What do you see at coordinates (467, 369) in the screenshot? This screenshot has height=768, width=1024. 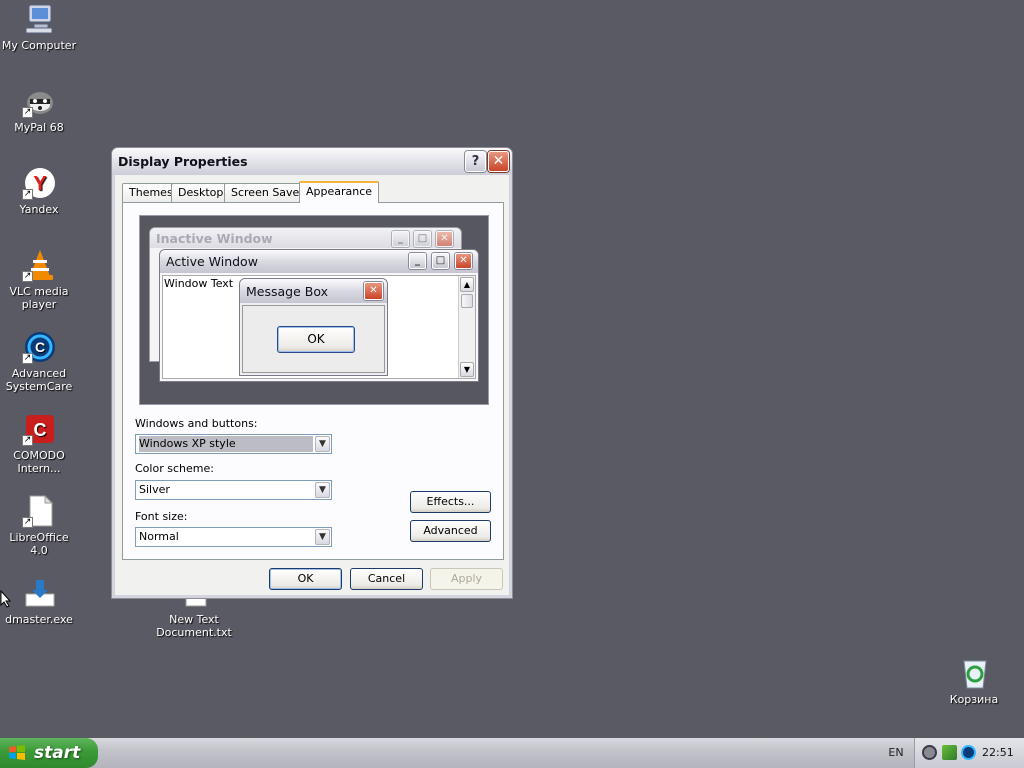 I see `scroll-down-icon: ▼` at bounding box center [467, 369].